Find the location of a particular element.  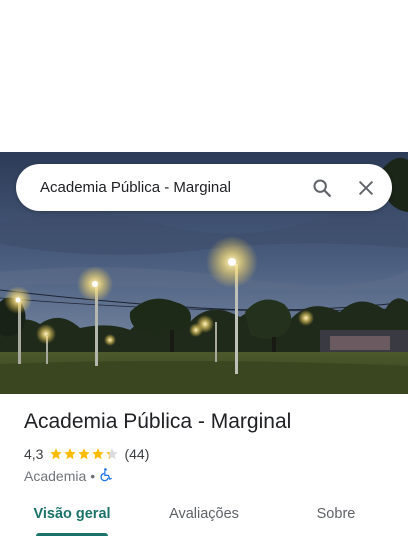

category-row: Academia • is located at coordinates (208, 476).